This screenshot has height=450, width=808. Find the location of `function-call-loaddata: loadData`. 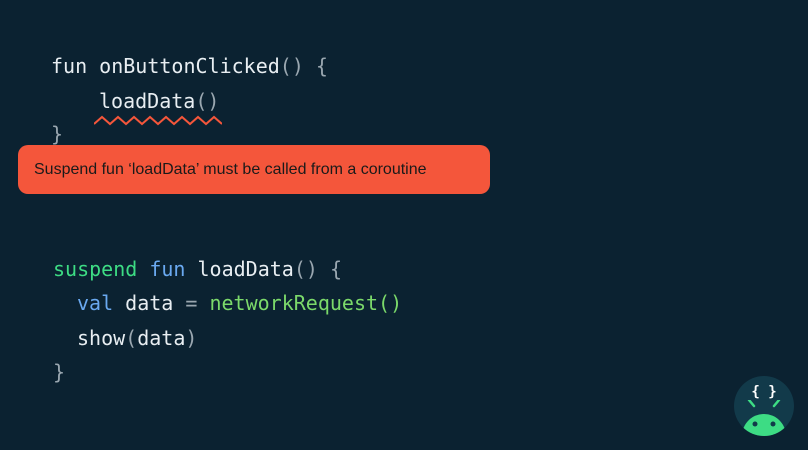

function-call-loaddata: loadData is located at coordinates (147, 101).